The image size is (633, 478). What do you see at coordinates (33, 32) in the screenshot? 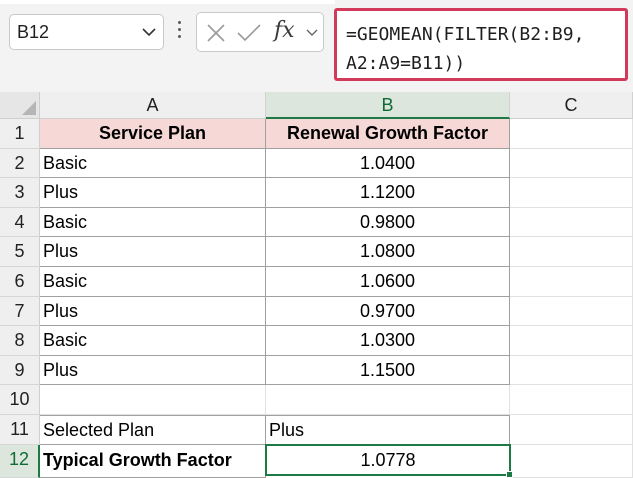
I see `name-box-value: B12` at bounding box center [33, 32].